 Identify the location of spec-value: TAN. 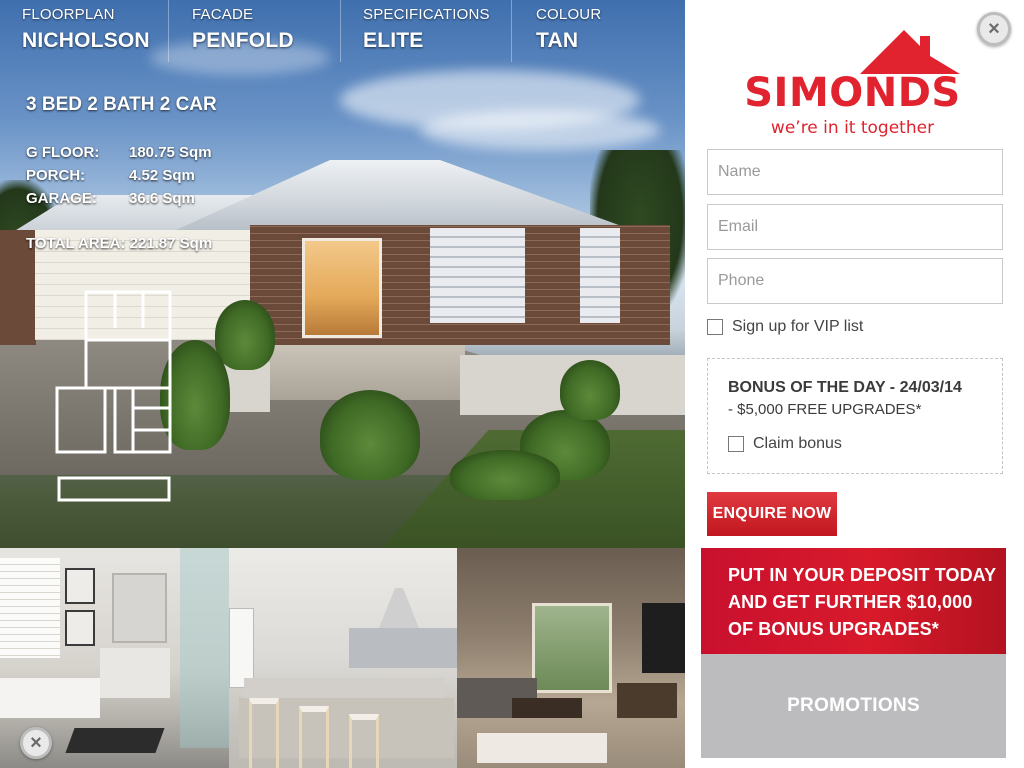
(557, 40).